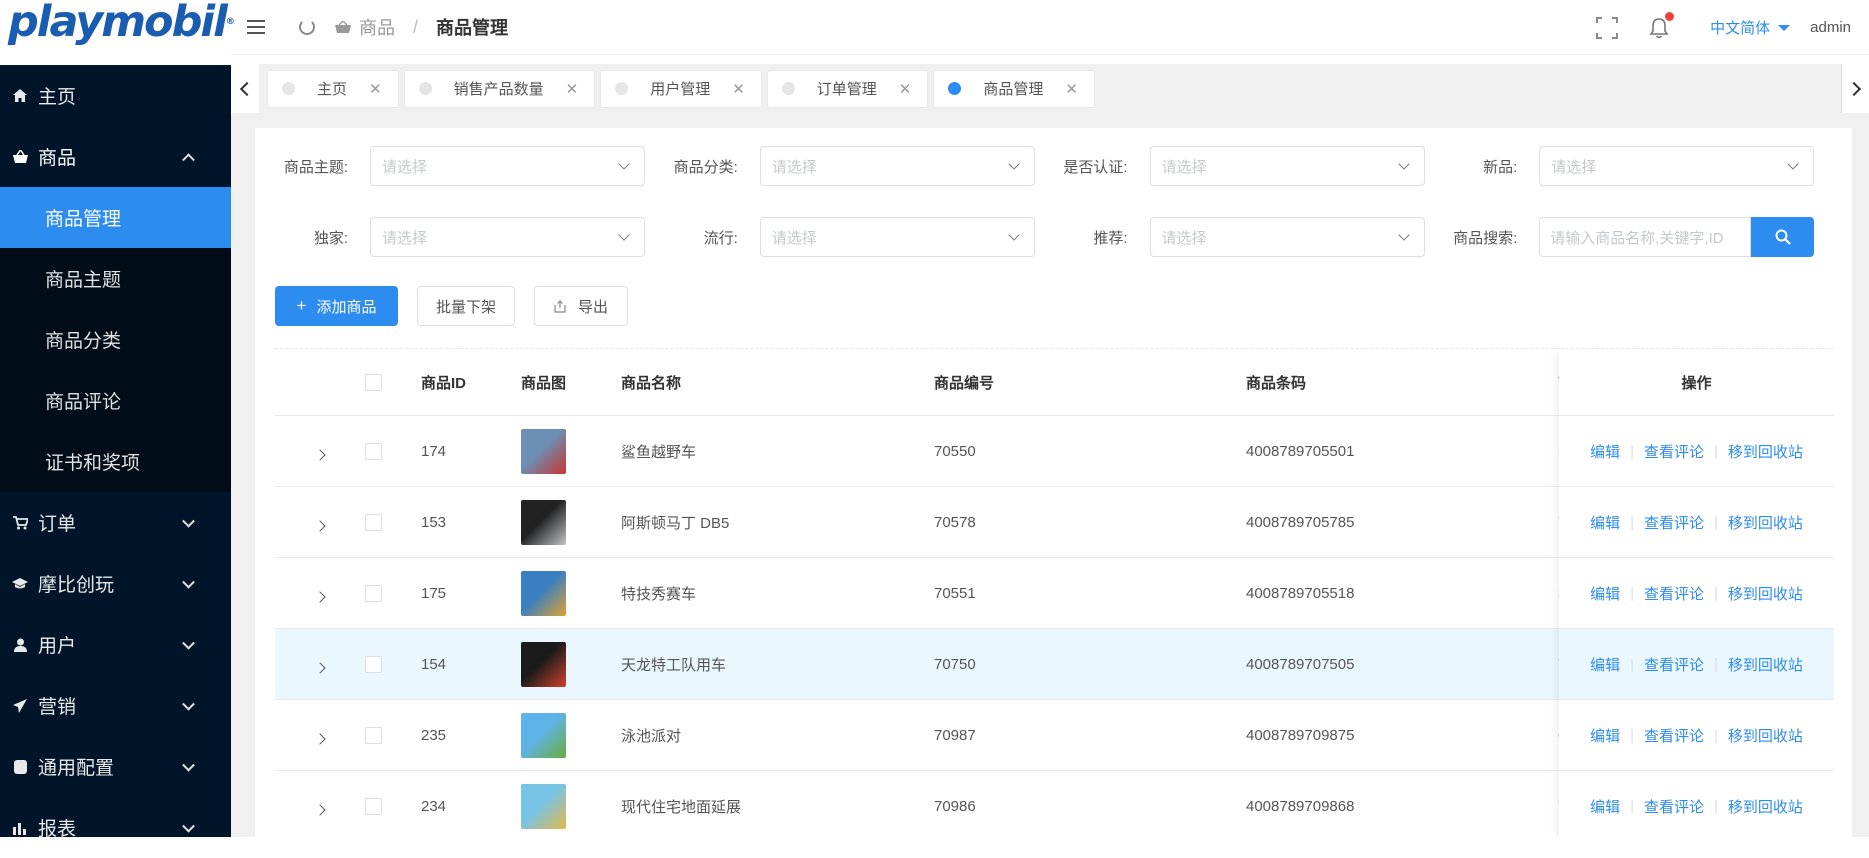 This screenshot has height=858, width=1869. What do you see at coordinates (188, 159) in the screenshot?
I see `chevron-up-icon` at bounding box center [188, 159].